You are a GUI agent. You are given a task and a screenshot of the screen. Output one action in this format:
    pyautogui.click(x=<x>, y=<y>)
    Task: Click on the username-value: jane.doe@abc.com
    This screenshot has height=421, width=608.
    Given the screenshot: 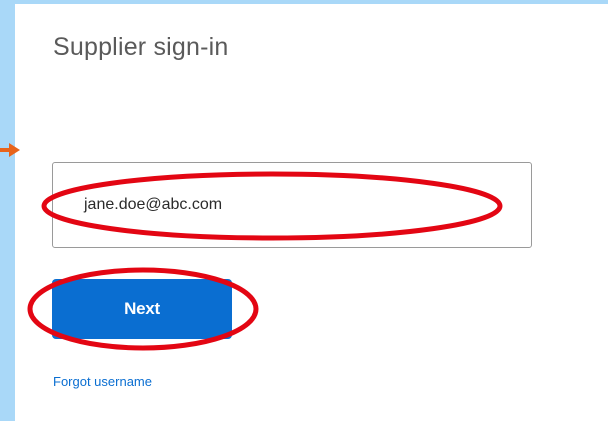 What is the action you would take?
    pyautogui.click(x=153, y=205)
    